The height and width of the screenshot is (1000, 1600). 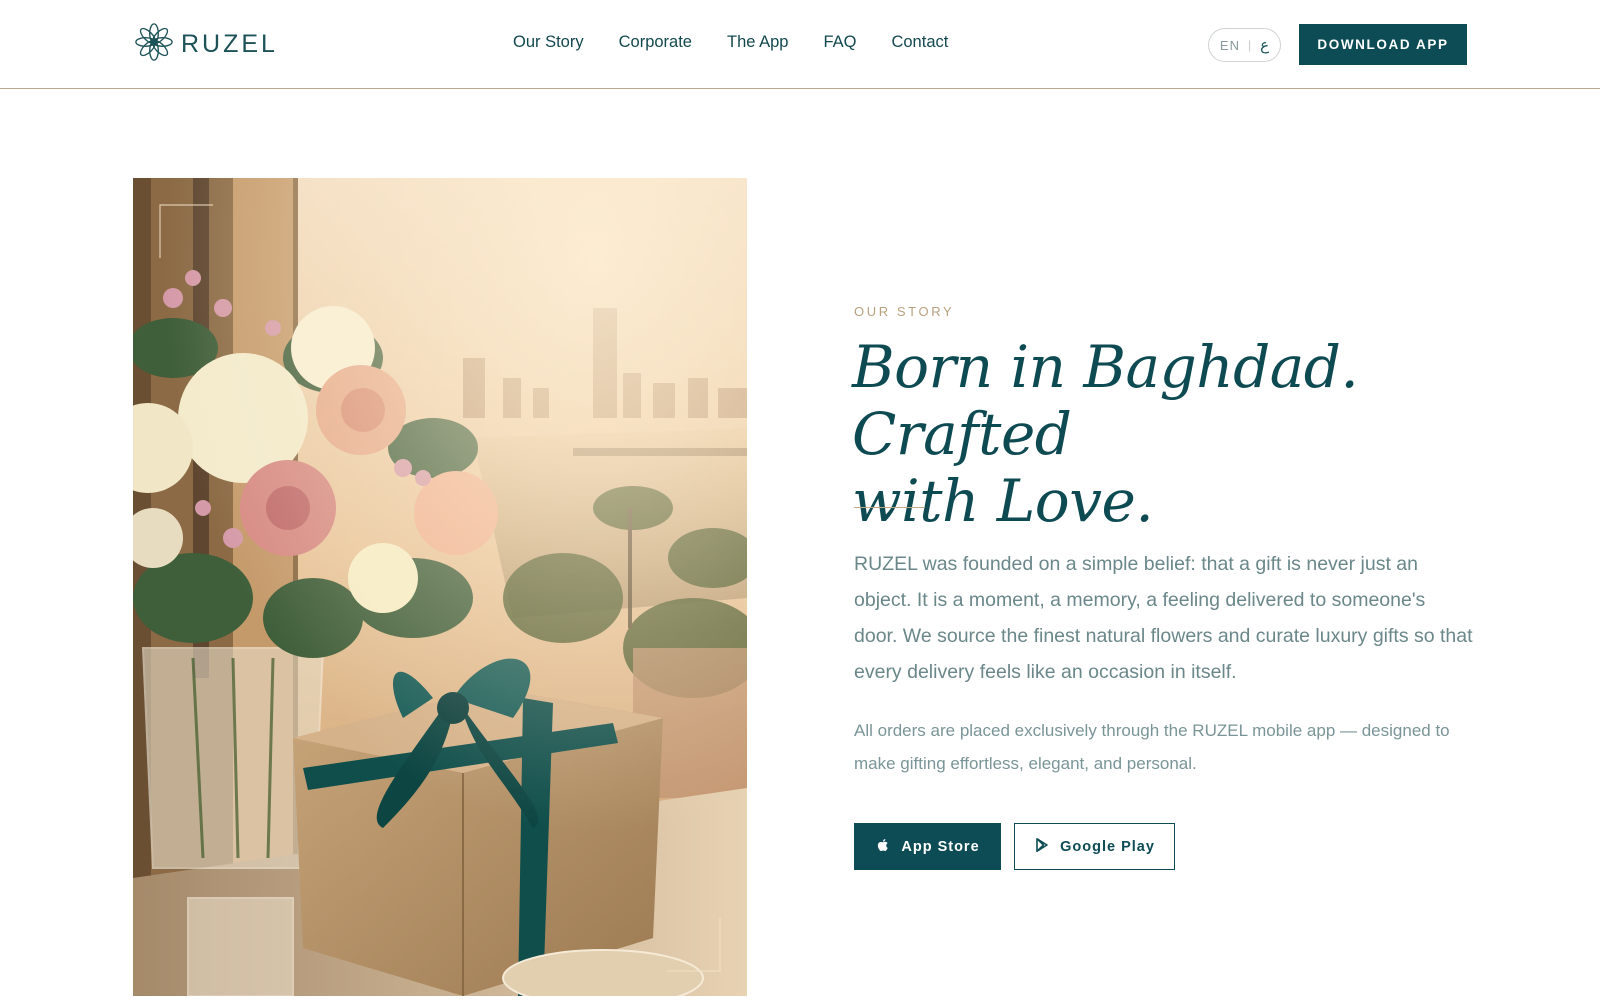 What do you see at coordinates (1107, 846) in the screenshot?
I see `google-play-label: Google Play` at bounding box center [1107, 846].